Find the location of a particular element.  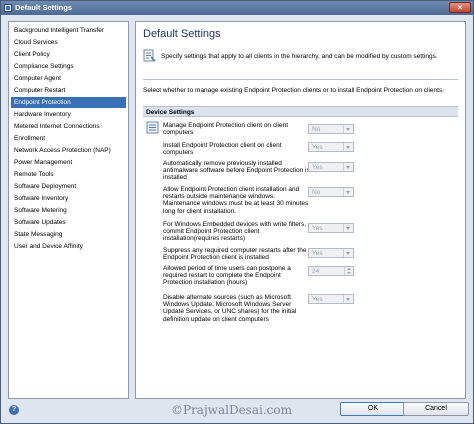

sidebar-item-software-metering: Software Metering is located at coordinates (68, 210).